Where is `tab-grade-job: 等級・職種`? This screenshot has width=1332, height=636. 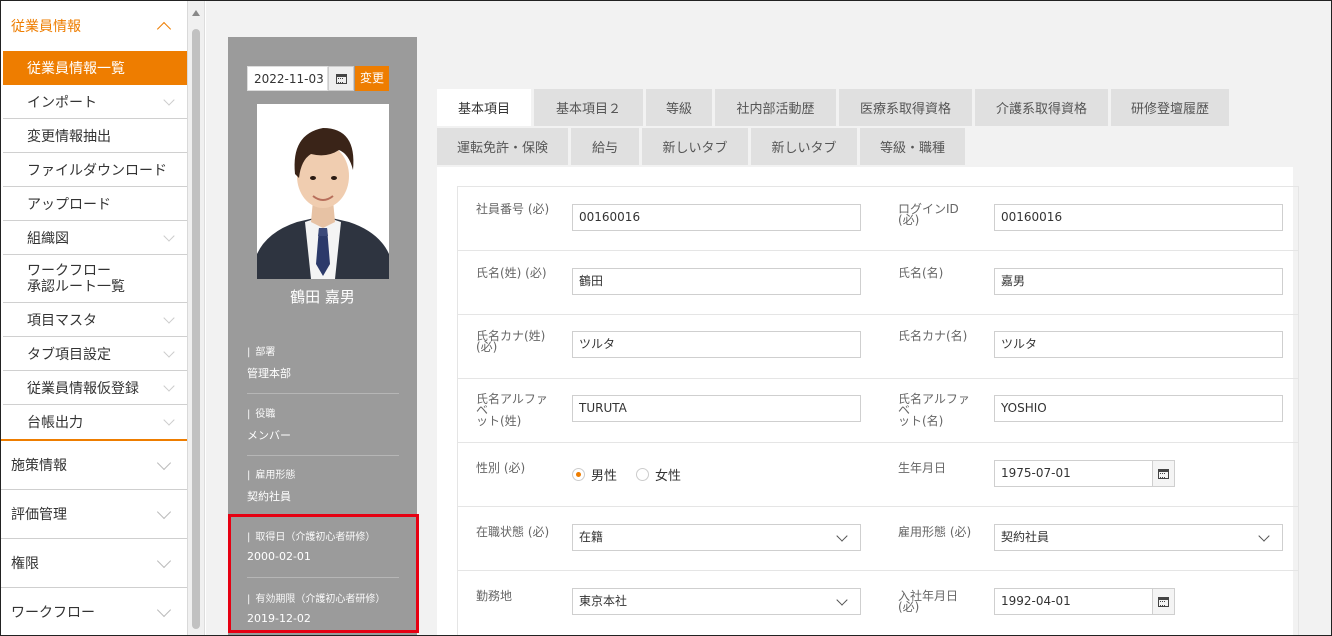
tab-grade-job: 等級・職種 is located at coordinates (912, 146).